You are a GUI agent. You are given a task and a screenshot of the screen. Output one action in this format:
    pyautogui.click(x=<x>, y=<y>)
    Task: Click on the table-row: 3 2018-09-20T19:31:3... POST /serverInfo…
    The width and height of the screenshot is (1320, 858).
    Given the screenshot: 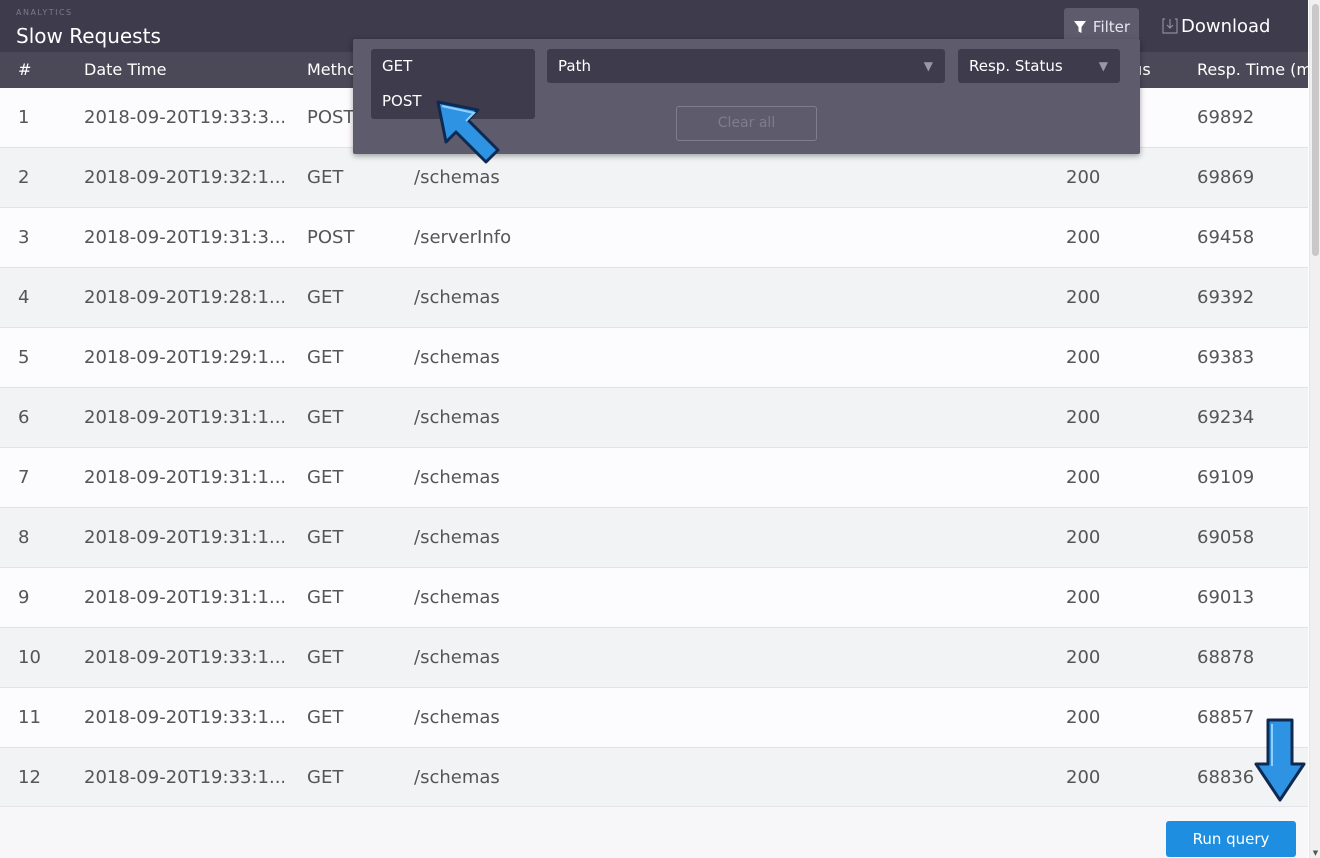 What is the action you would take?
    pyautogui.click(x=654, y=238)
    